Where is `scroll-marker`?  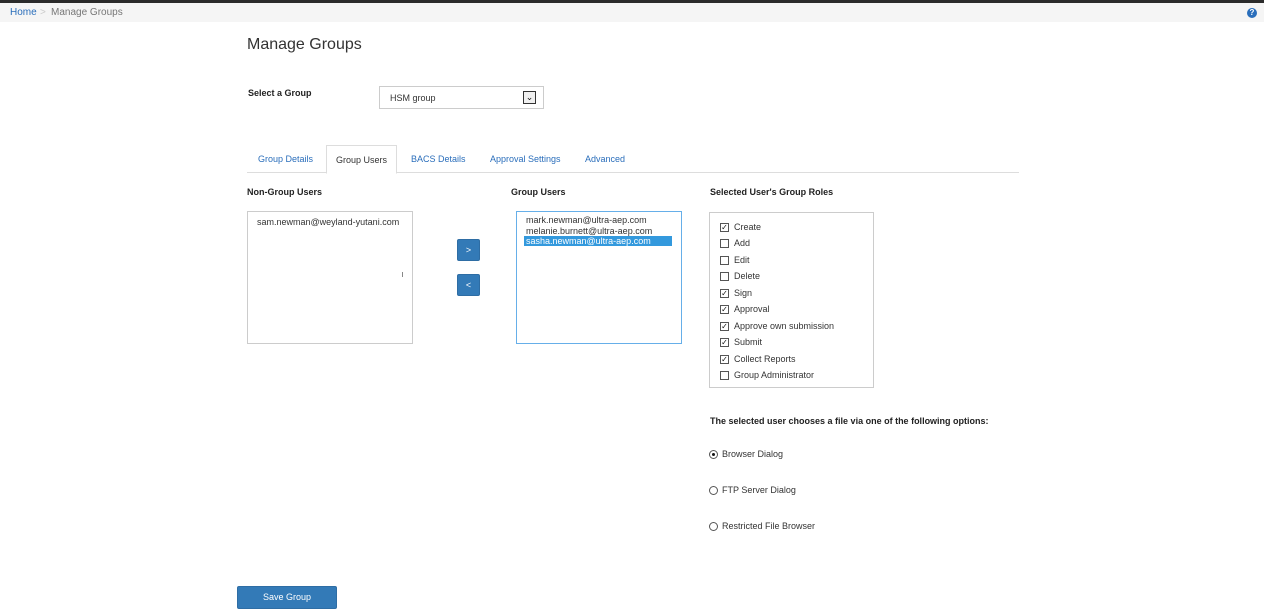 scroll-marker is located at coordinates (402, 274).